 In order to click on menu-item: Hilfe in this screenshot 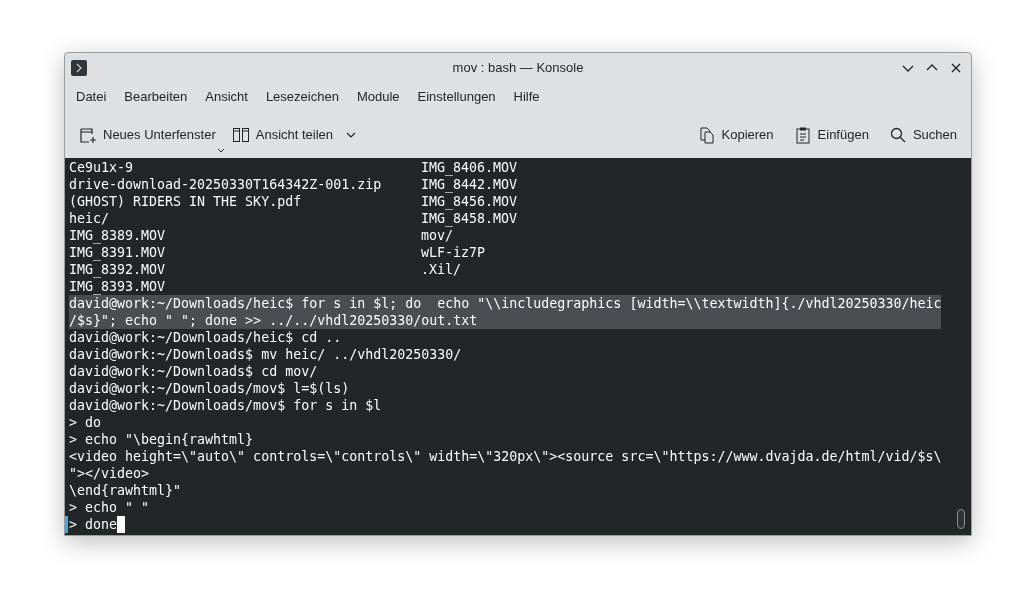, I will do `click(526, 97)`.